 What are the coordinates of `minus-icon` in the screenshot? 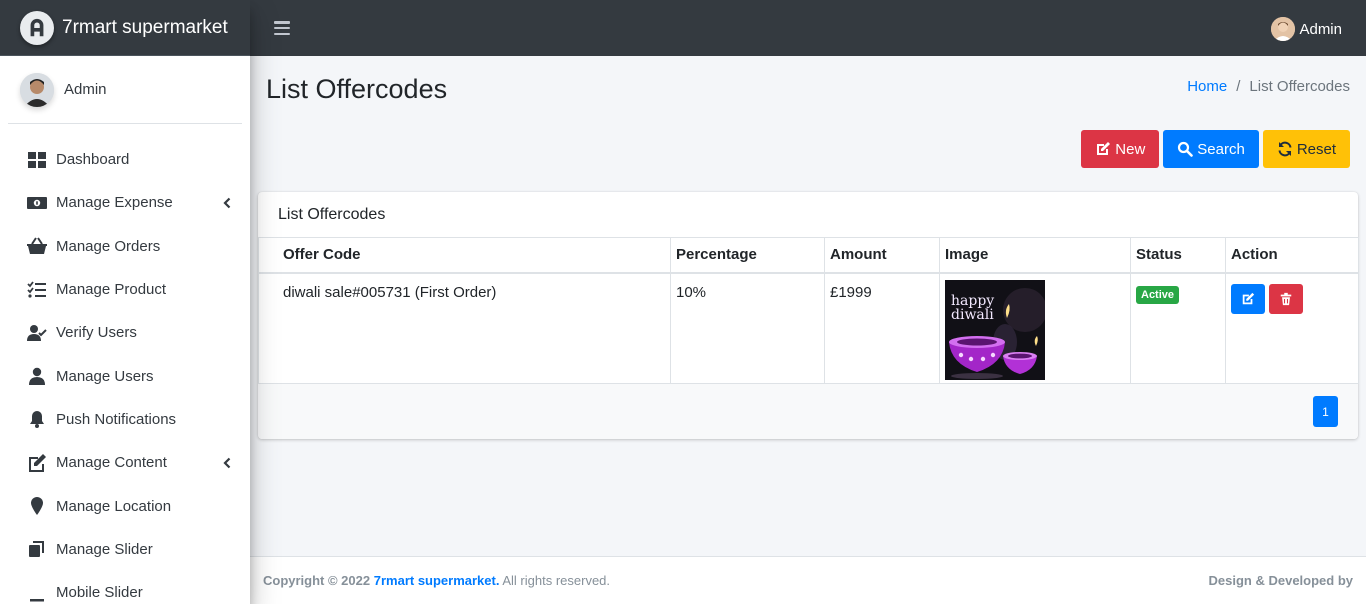 It's located at (37, 593).